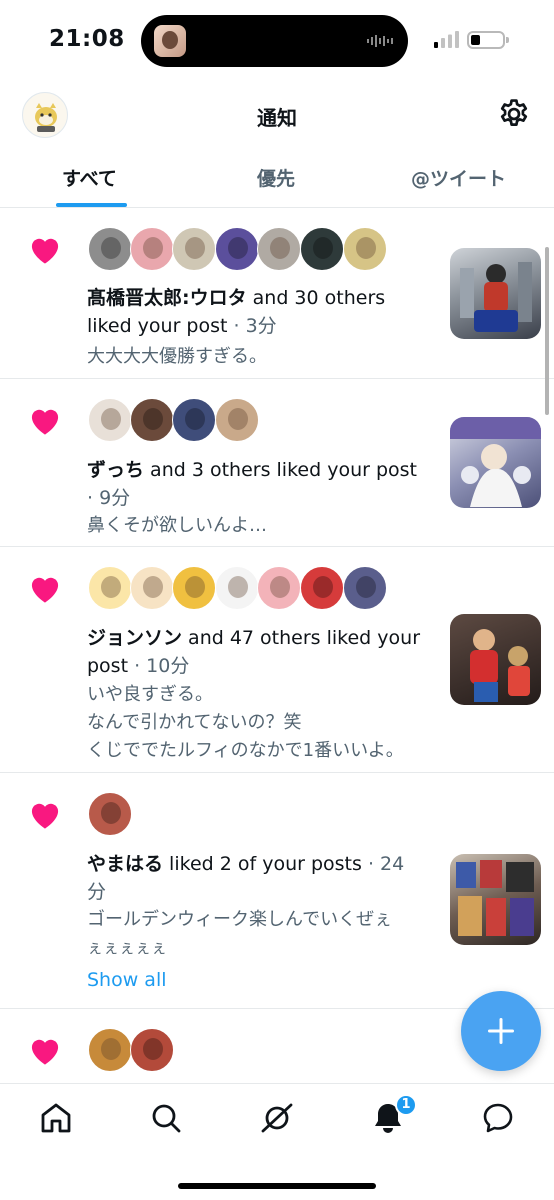  Describe the element at coordinates (277, 1118) in the screenshot. I see `spaces-icon` at that location.